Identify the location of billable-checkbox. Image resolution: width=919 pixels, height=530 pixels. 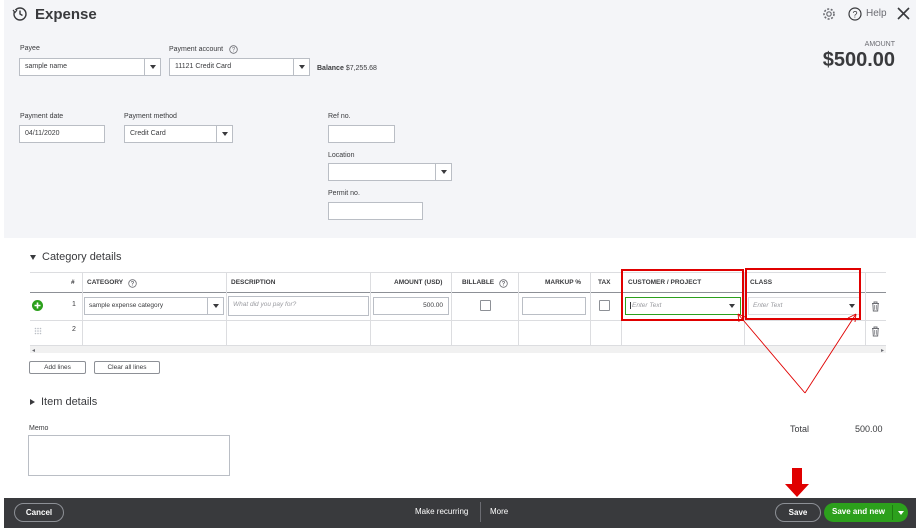
(485, 305).